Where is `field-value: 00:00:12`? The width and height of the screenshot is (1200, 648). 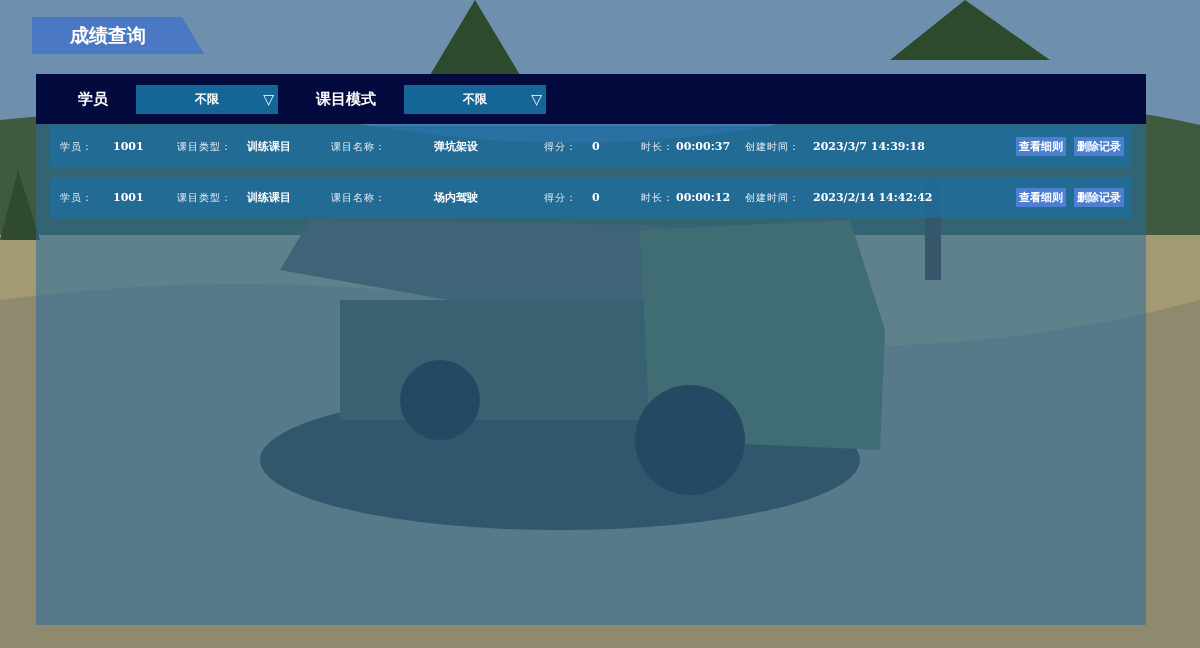 field-value: 00:00:12 is located at coordinates (704, 197).